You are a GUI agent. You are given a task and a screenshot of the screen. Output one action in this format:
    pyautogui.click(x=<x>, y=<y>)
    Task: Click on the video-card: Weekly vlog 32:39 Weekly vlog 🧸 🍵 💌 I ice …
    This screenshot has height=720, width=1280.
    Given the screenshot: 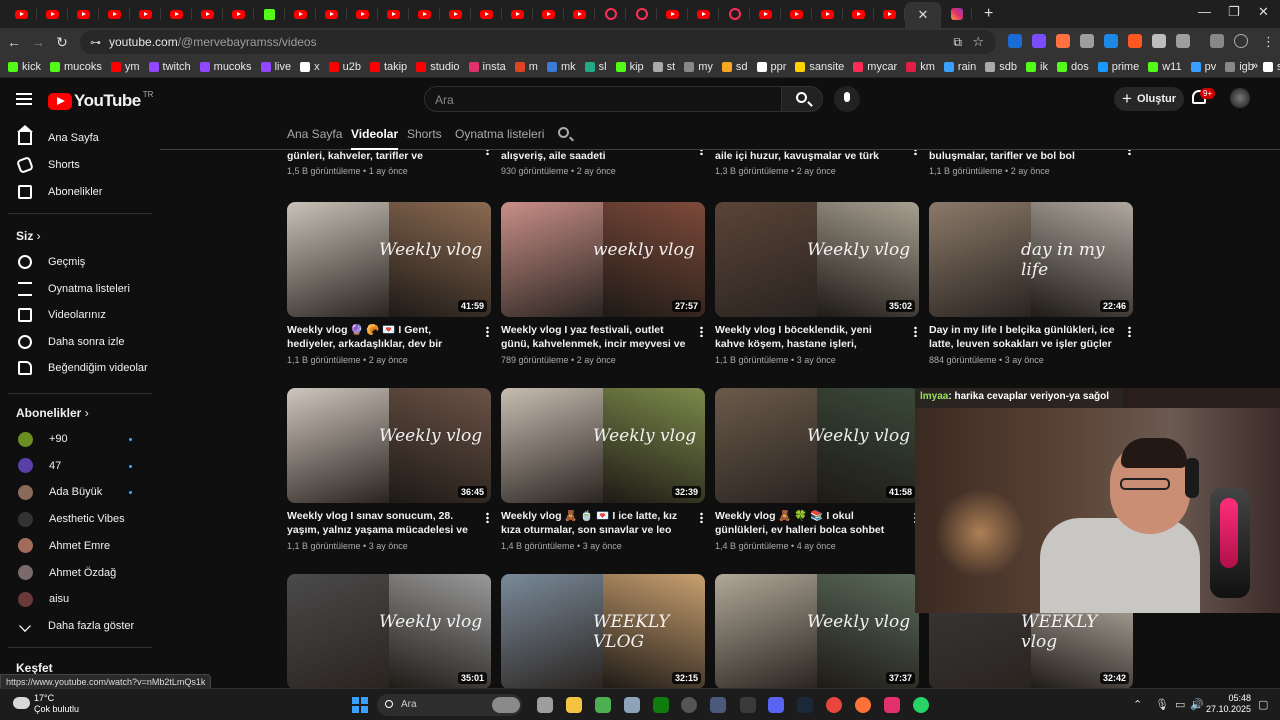 What is the action you would take?
    pyautogui.click(x=603, y=469)
    